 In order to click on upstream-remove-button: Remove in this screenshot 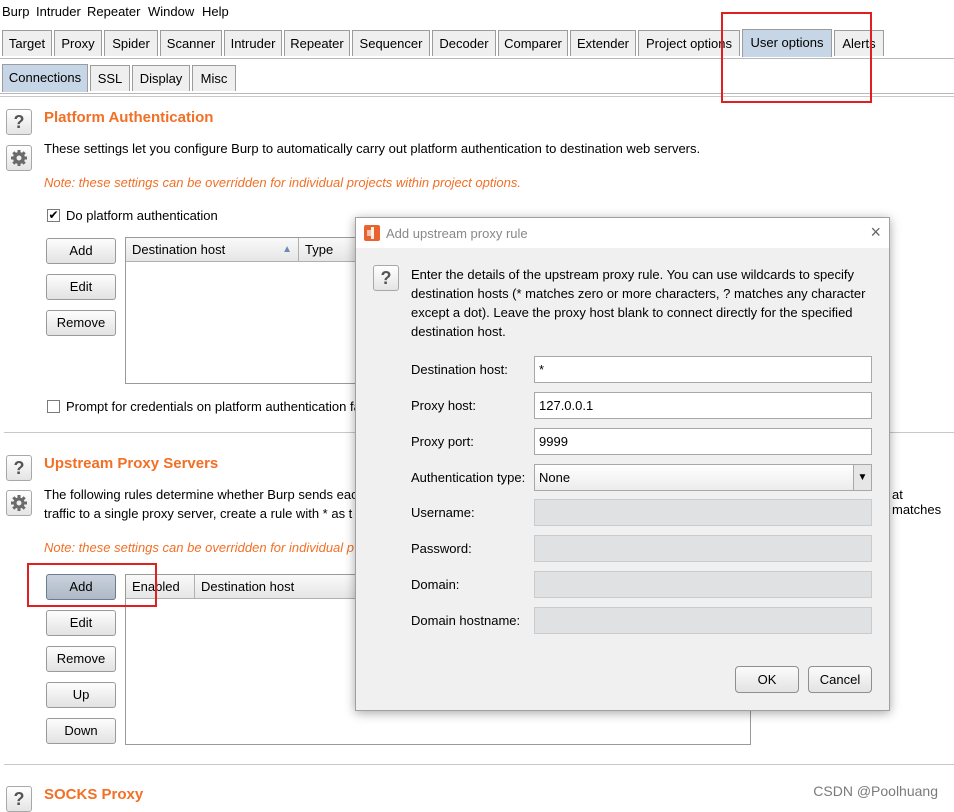, I will do `click(81, 659)`.